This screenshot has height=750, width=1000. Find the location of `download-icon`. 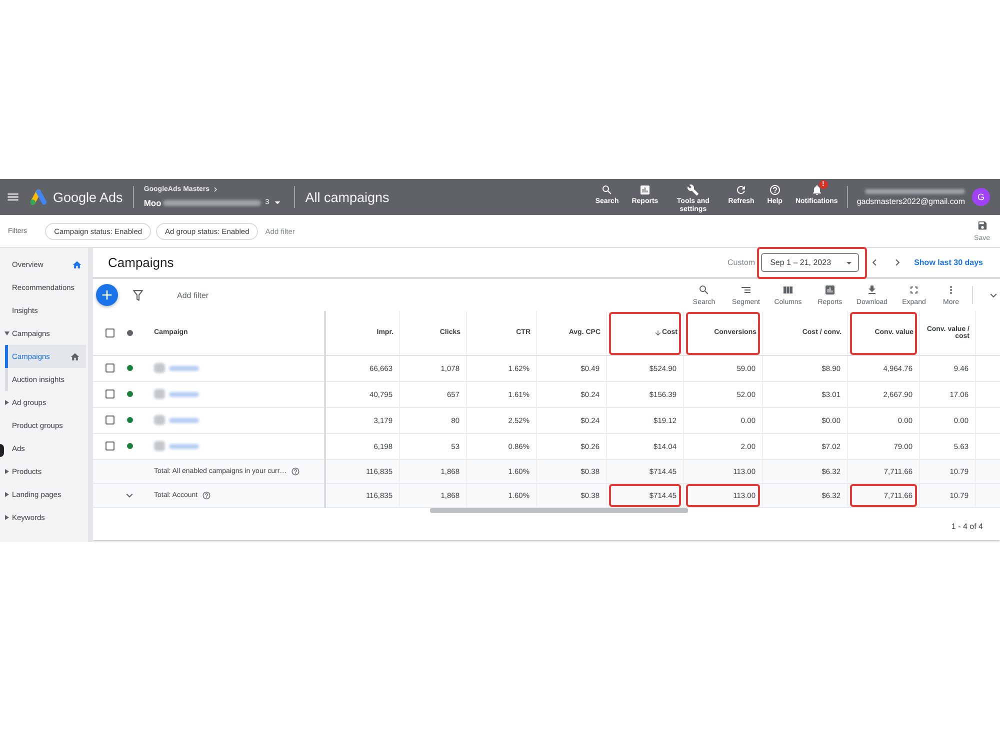

download-icon is located at coordinates (872, 290).